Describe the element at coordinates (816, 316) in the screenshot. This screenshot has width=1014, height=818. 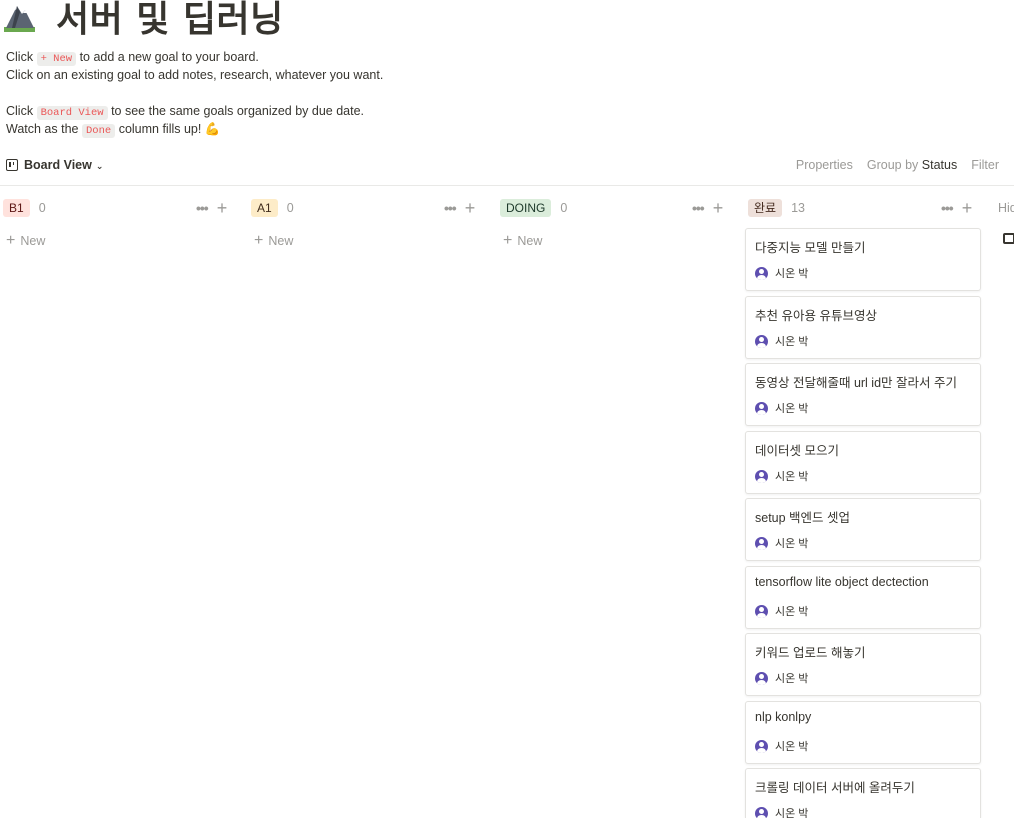
I see `card-title: 추천 유아용 유튜브영상` at that location.